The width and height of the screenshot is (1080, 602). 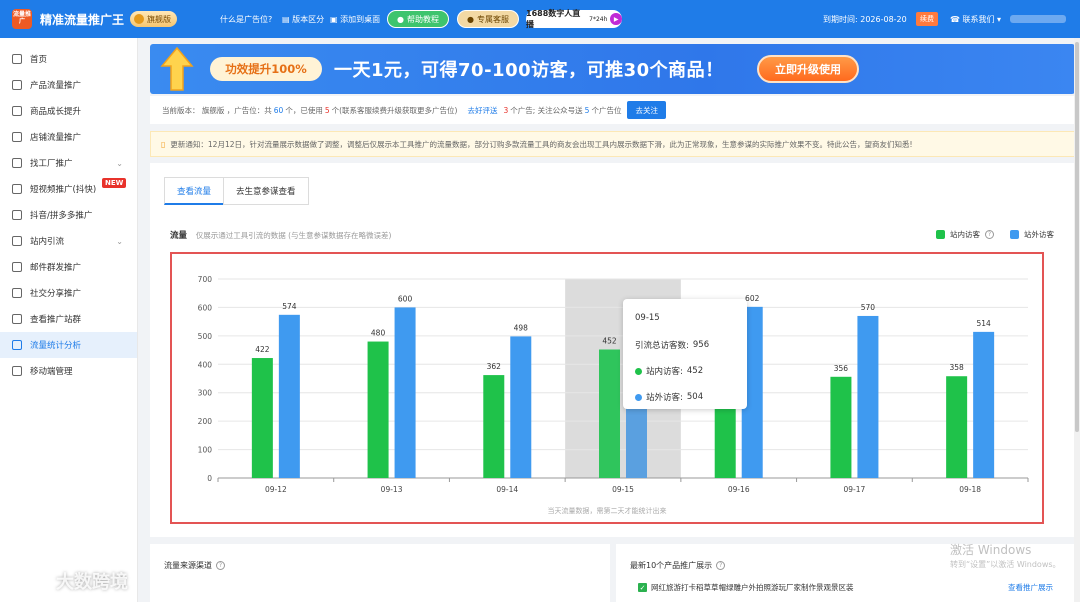 What do you see at coordinates (154, 19) in the screenshot?
I see `edition-badge: 旗舰版` at bounding box center [154, 19].